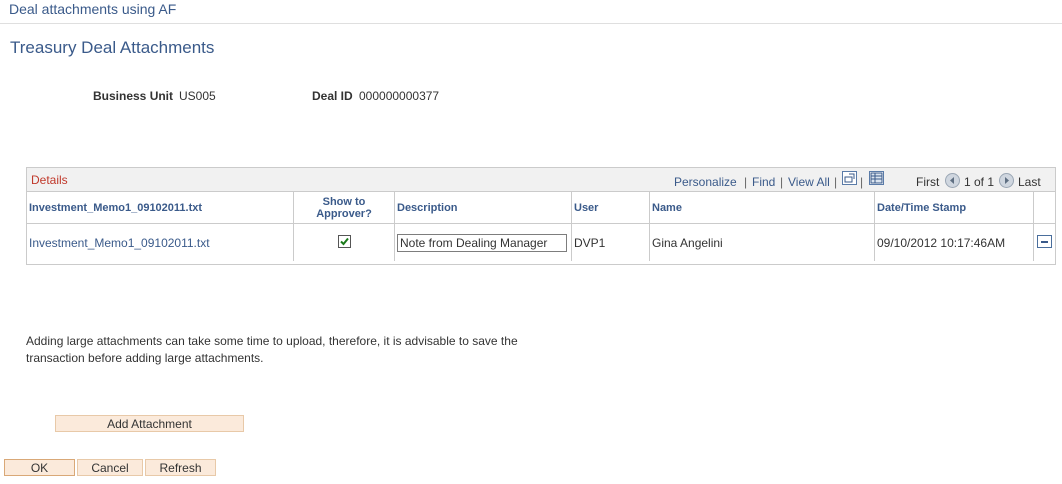  I want to click on timestamp-cell: 09/10/2012 10:17:46AM, so click(954, 242).